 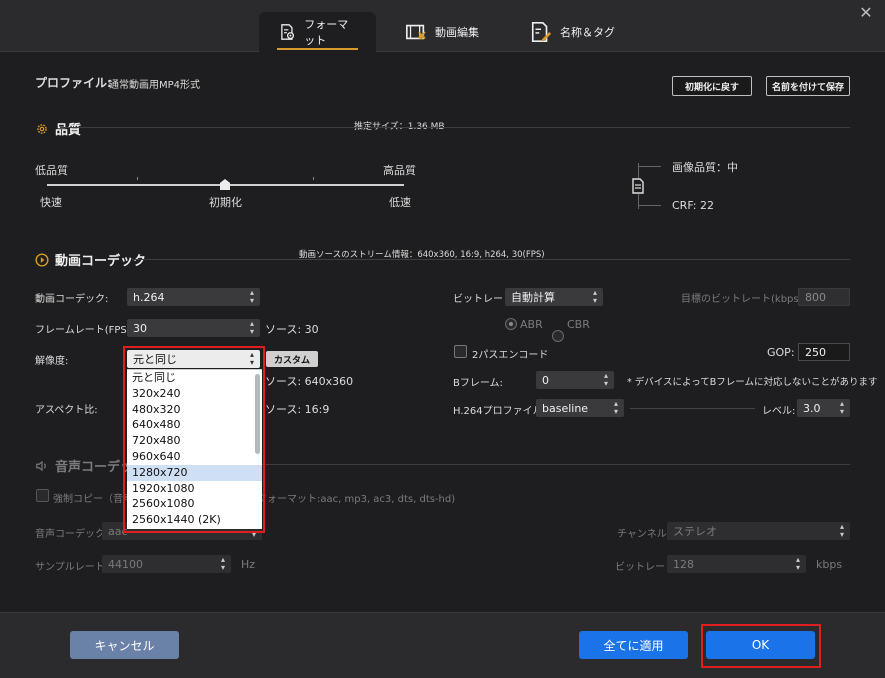 I want to click on audio-bitrate-select: 128 ▴ ▾, so click(x=736, y=564).